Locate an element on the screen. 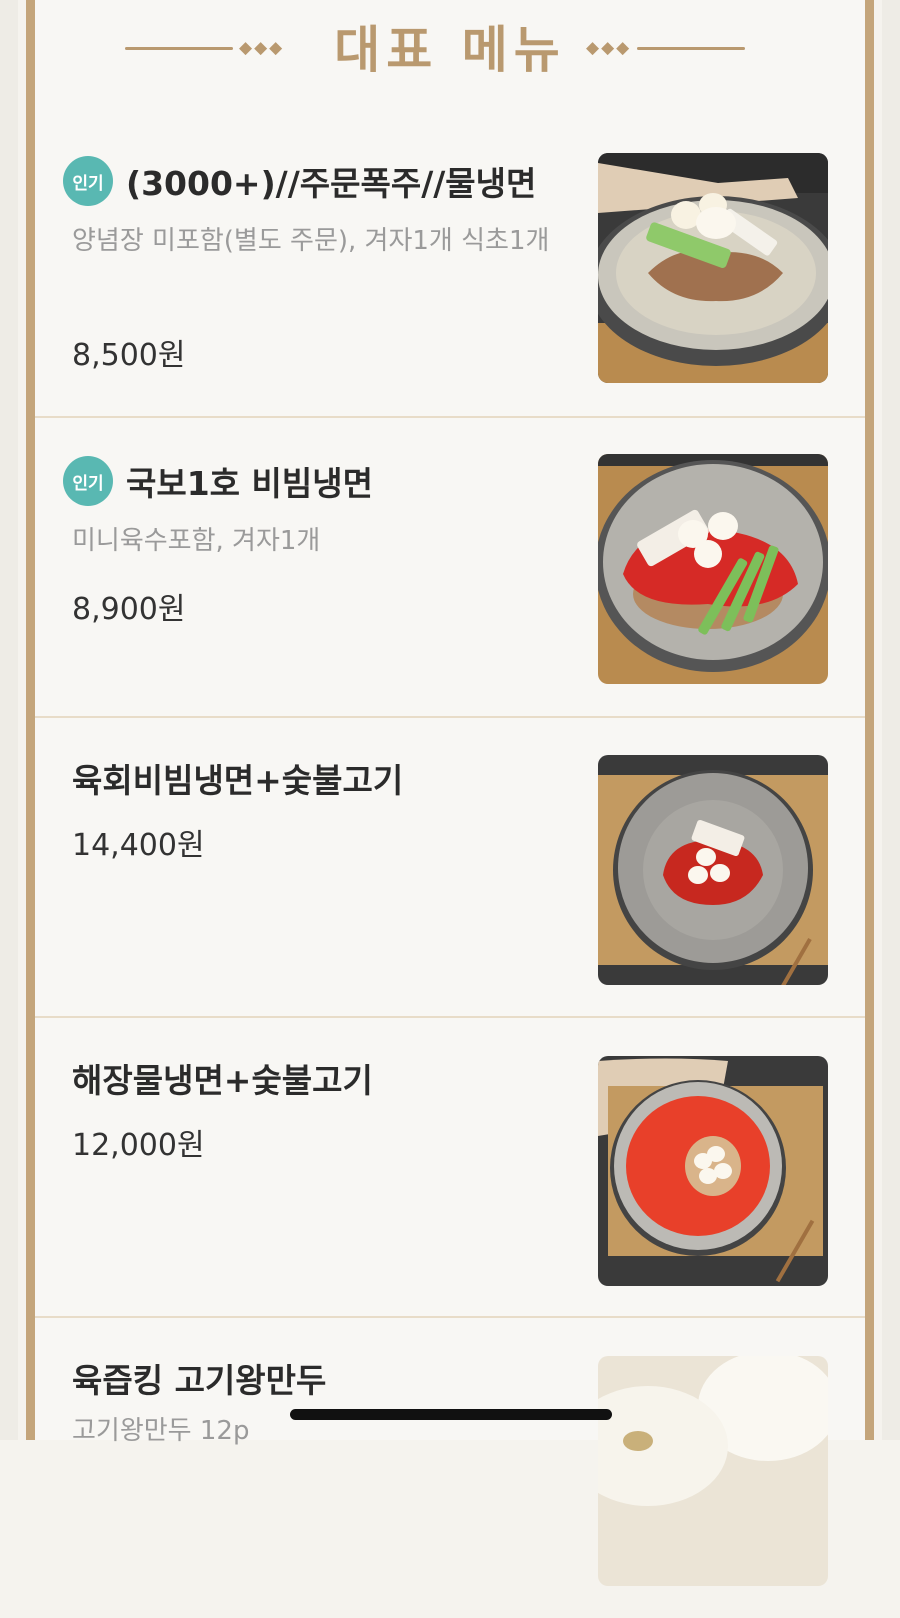  item-title-row: 인기 국보1호 비빔냉면 is located at coordinates (218, 481).